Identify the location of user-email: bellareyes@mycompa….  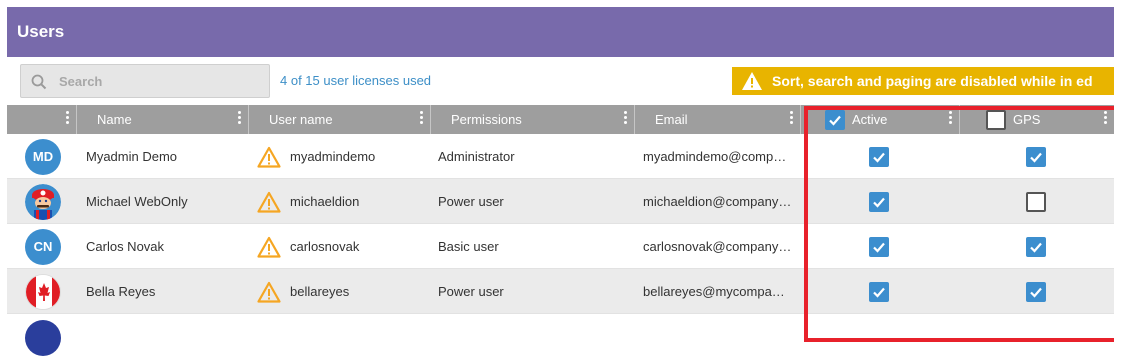
(720, 291).